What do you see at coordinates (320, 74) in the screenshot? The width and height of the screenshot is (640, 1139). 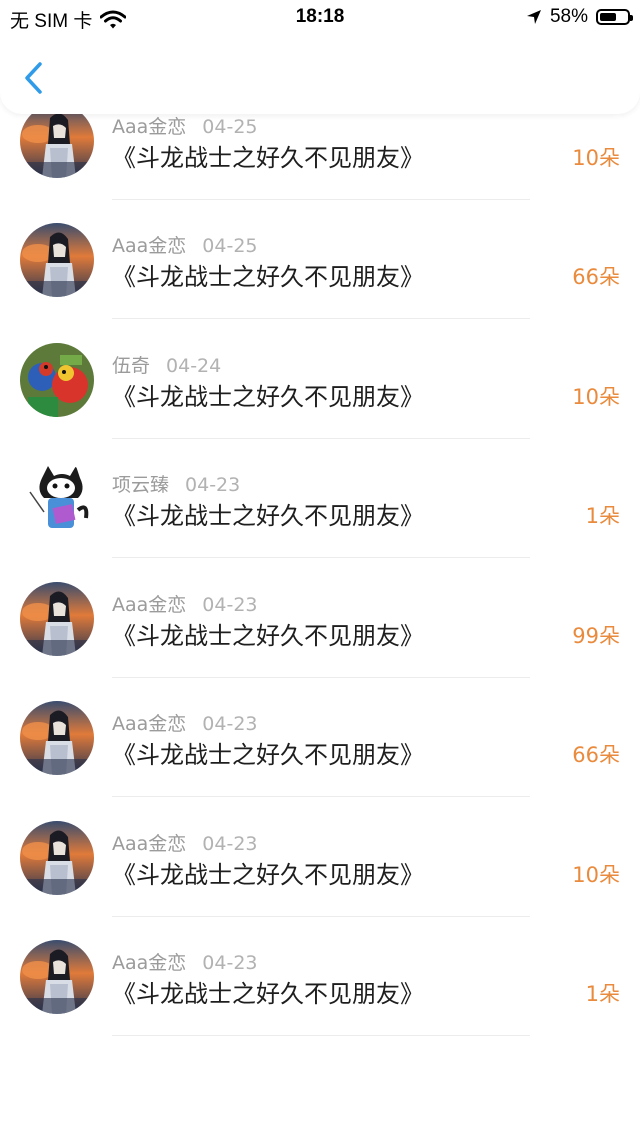 I see `navigation-bar` at bounding box center [320, 74].